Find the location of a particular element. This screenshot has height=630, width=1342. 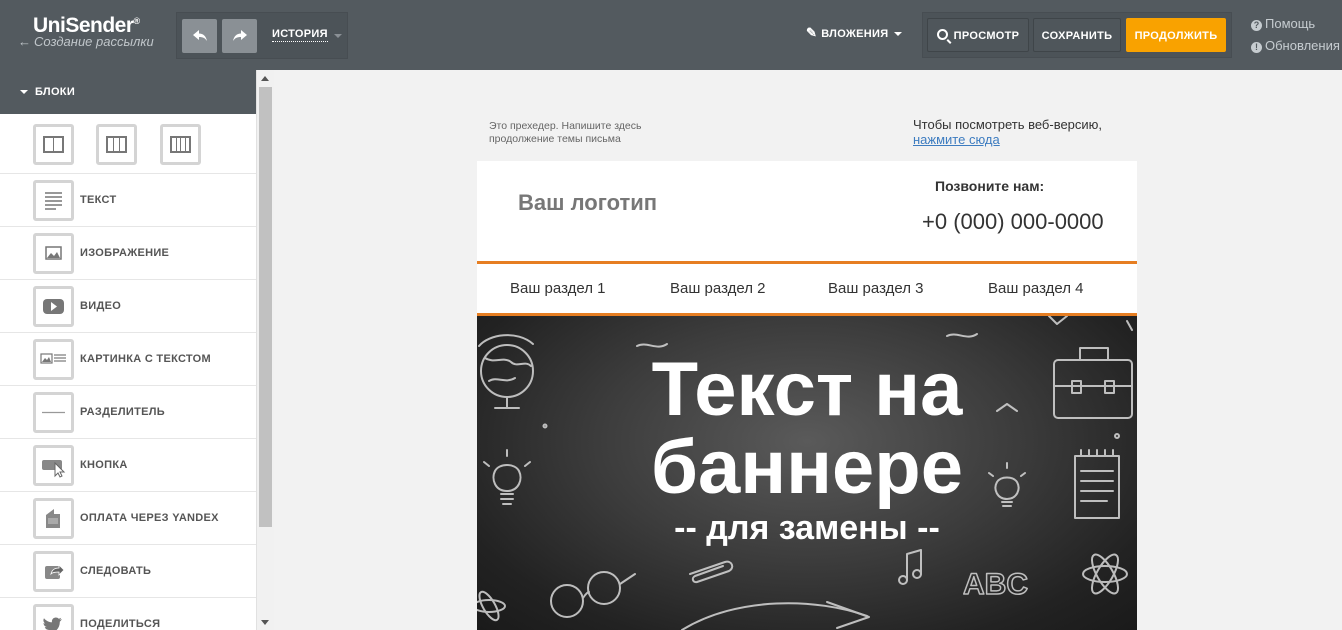

scroll-thumb is located at coordinates (265, 307).